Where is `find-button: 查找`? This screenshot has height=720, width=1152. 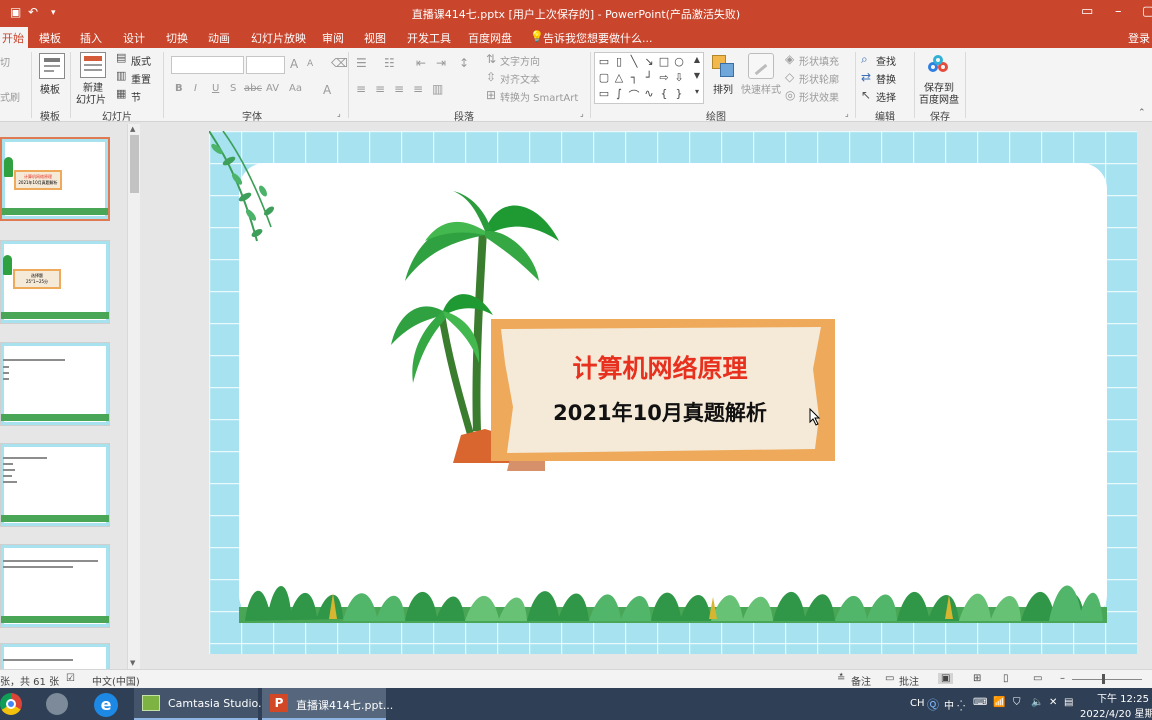
find-button: 查找 is located at coordinates (886, 60).